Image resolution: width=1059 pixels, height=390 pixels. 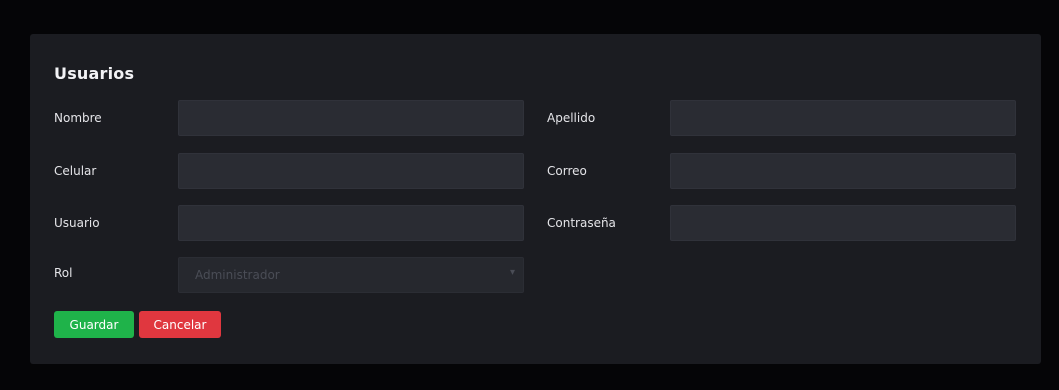 What do you see at coordinates (78, 118) in the screenshot?
I see `nombre-label: Nombre` at bounding box center [78, 118].